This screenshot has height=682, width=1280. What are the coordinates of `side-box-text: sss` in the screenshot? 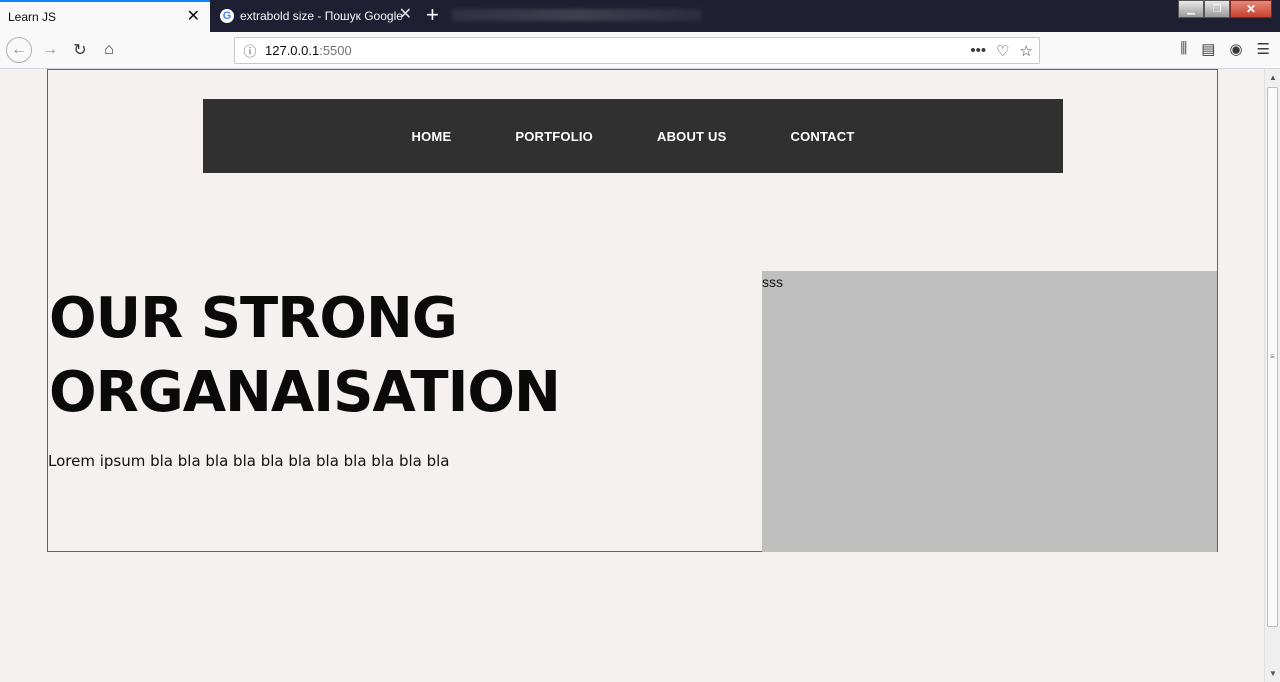 It's located at (772, 282).